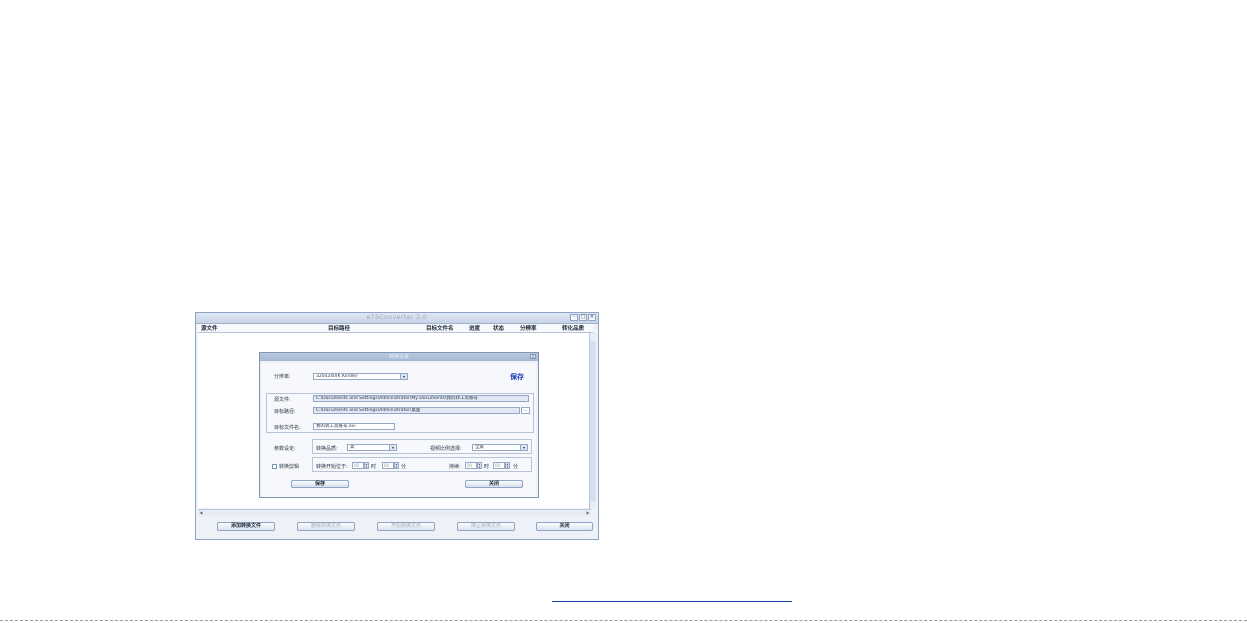 Image resolution: width=1247 pixels, height=623 pixels. Describe the element at coordinates (406, 526) in the screenshot. I see `start-convert-button: 开始转换文件` at that location.